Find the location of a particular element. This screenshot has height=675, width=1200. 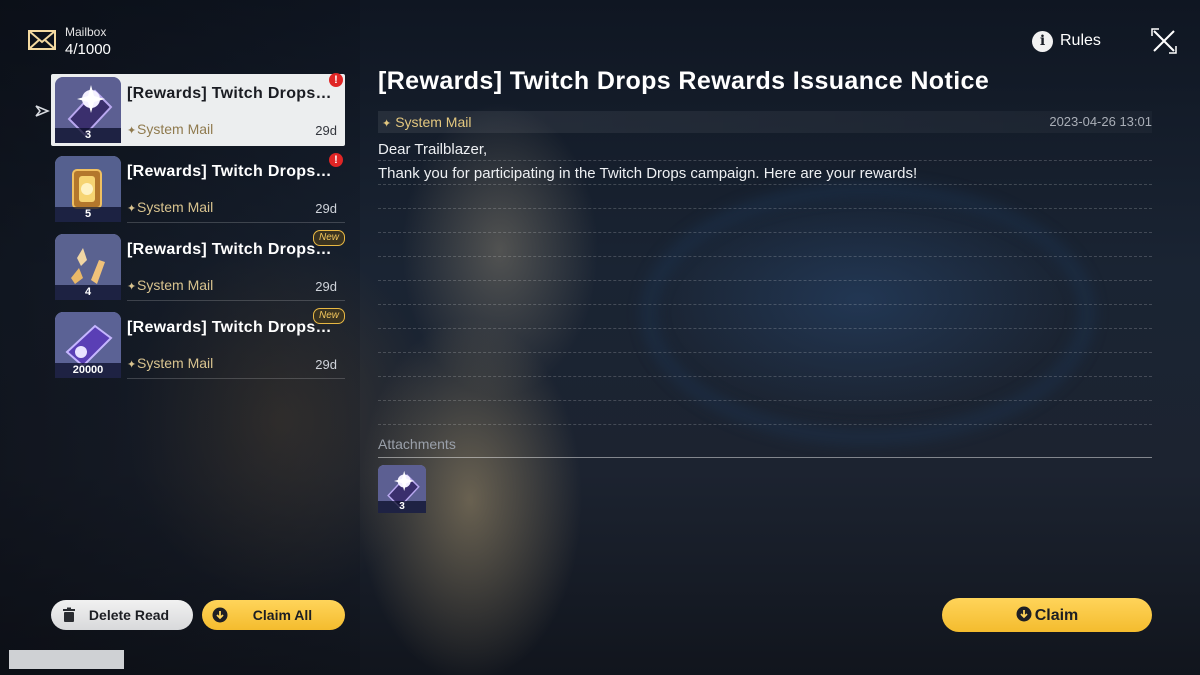

selection-pointer-icon is located at coordinates (42, 111).